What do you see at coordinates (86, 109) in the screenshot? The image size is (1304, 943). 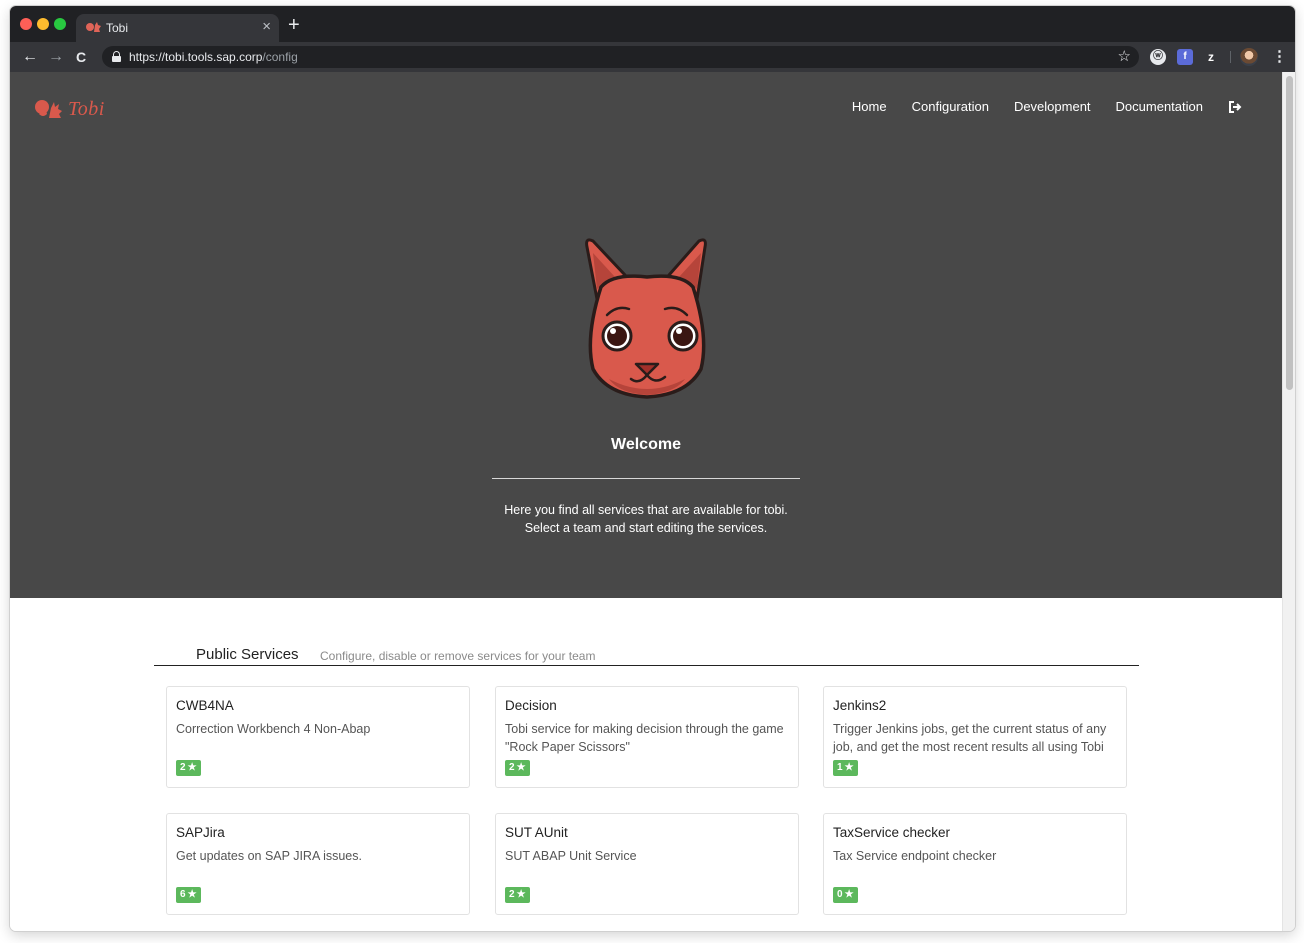 I see `logo-text: Tobi` at bounding box center [86, 109].